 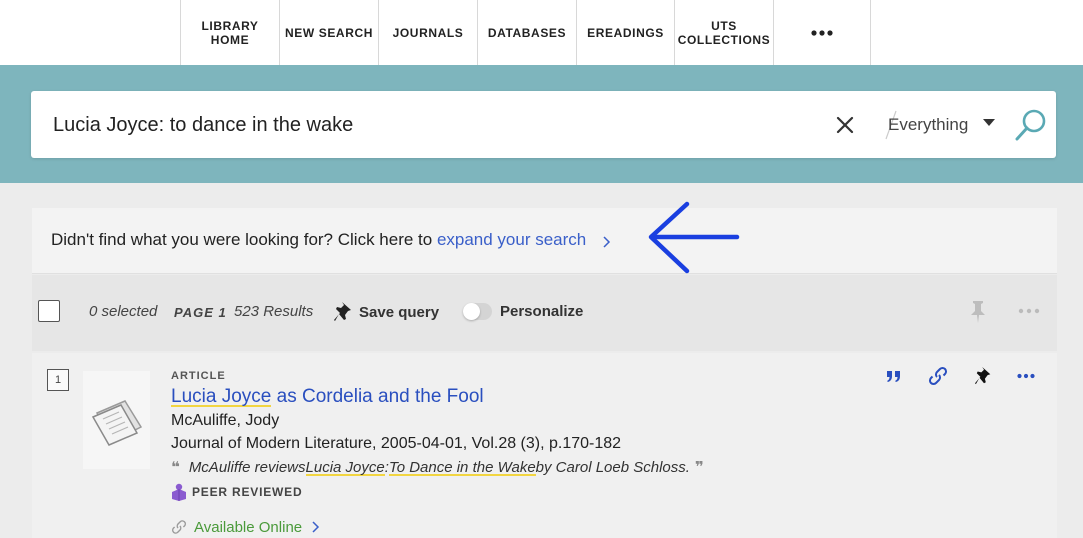 What do you see at coordinates (377, 396) in the screenshot?
I see `title-rest: as Cordelia and the Fool` at bounding box center [377, 396].